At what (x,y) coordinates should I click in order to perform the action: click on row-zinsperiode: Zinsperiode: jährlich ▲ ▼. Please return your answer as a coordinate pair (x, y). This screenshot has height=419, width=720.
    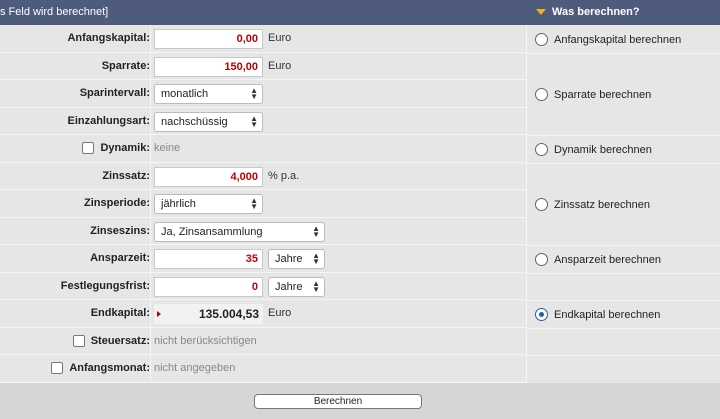
    Looking at the image, I should click on (263, 204).